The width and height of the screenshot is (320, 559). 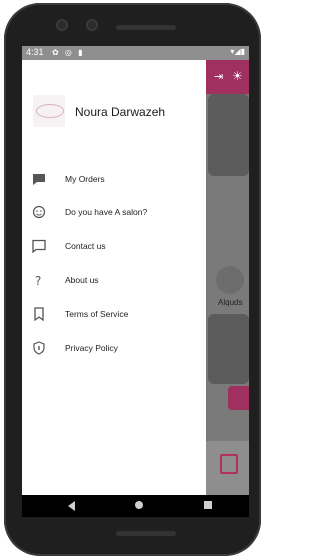 I want to click on logout-icon: ⇥, so click(x=218, y=76).